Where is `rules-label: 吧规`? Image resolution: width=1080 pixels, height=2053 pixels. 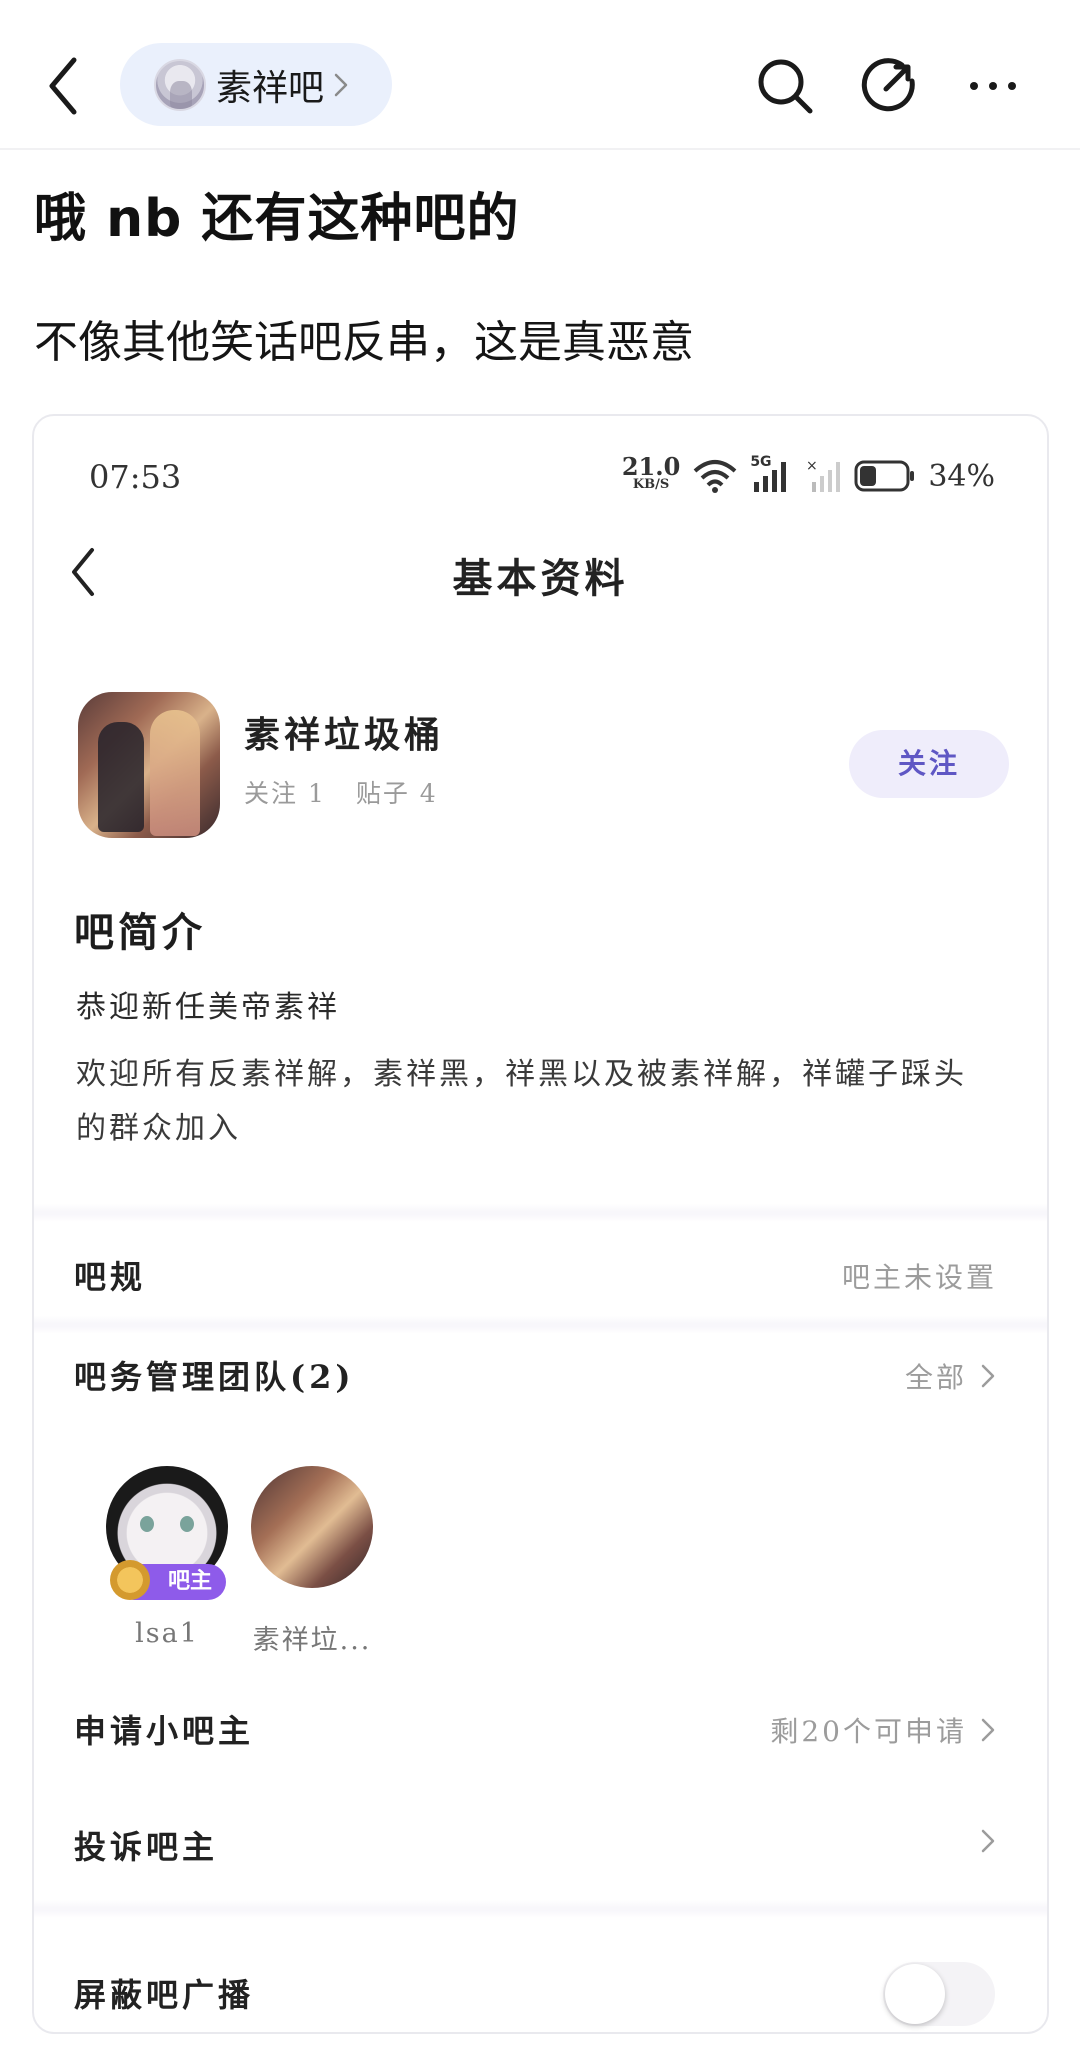
rules-label: 吧规 is located at coordinates (110, 1277).